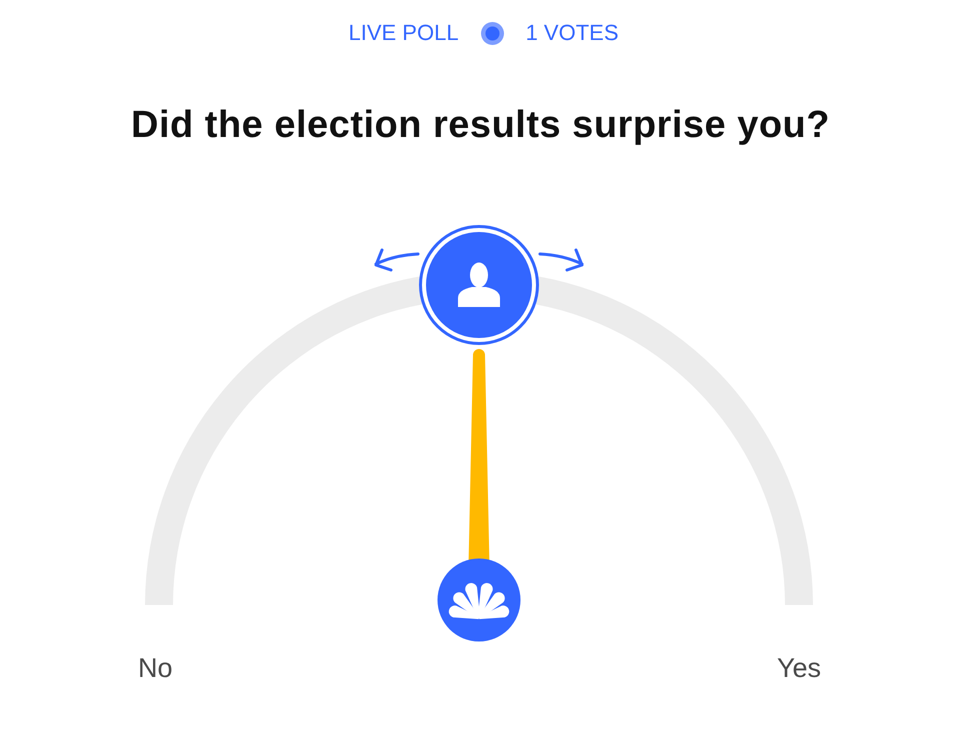 This screenshot has width=961, height=732. I want to click on person-icon, so click(479, 284).